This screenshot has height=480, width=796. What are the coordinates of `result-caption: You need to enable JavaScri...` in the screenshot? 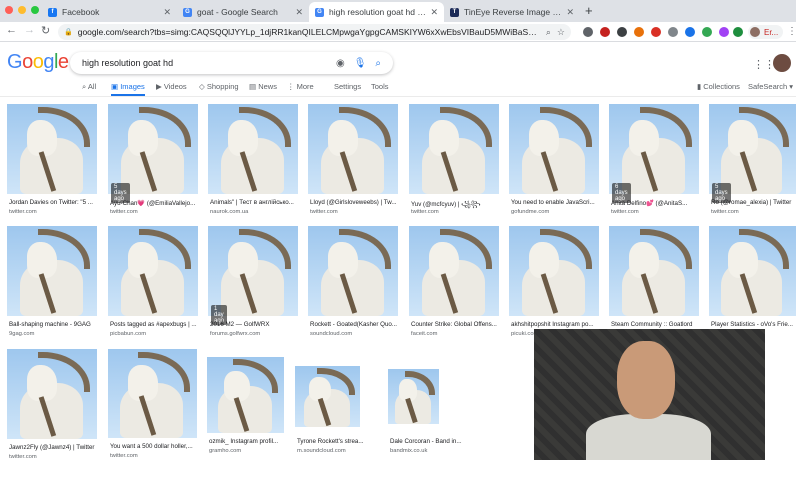 It's located at (555, 202).